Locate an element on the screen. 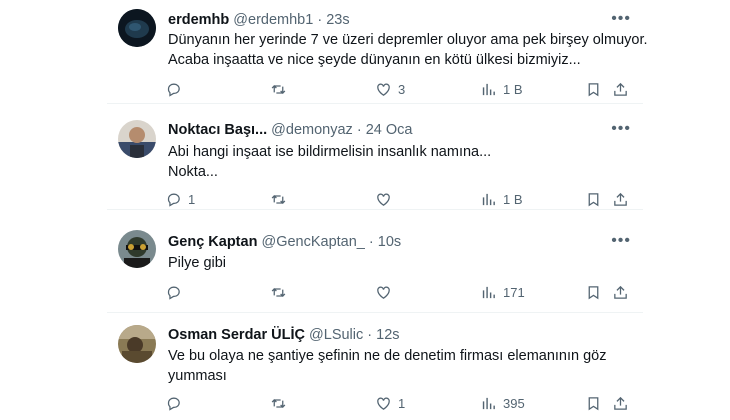  reply-count: 1 is located at coordinates (192, 199).